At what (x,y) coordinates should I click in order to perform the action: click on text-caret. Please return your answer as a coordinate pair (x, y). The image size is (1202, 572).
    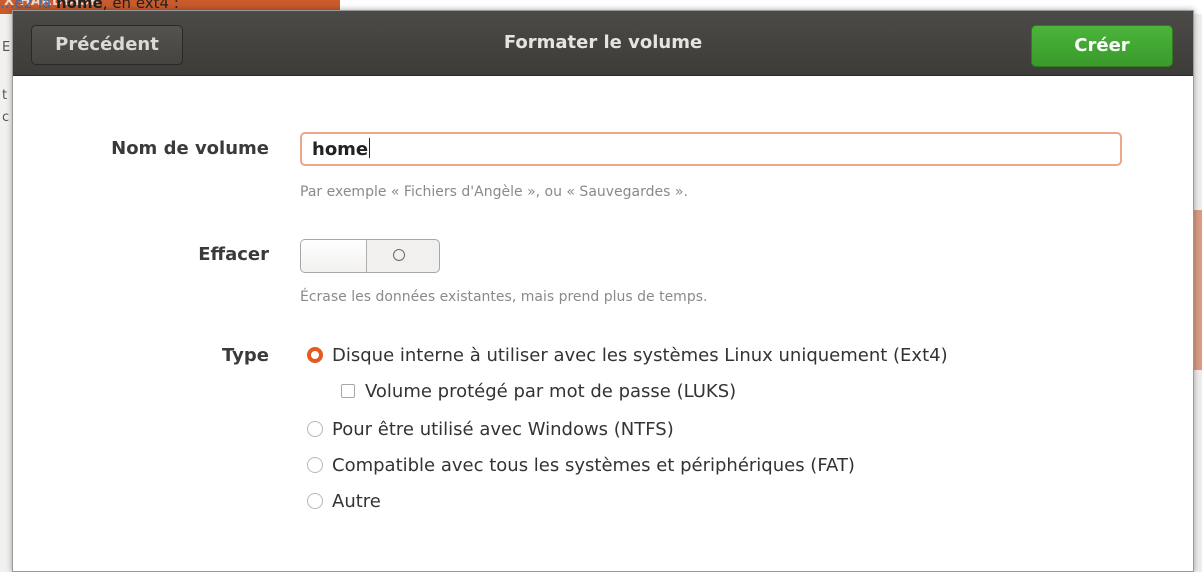
    Looking at the image, I should click on (370, 148).